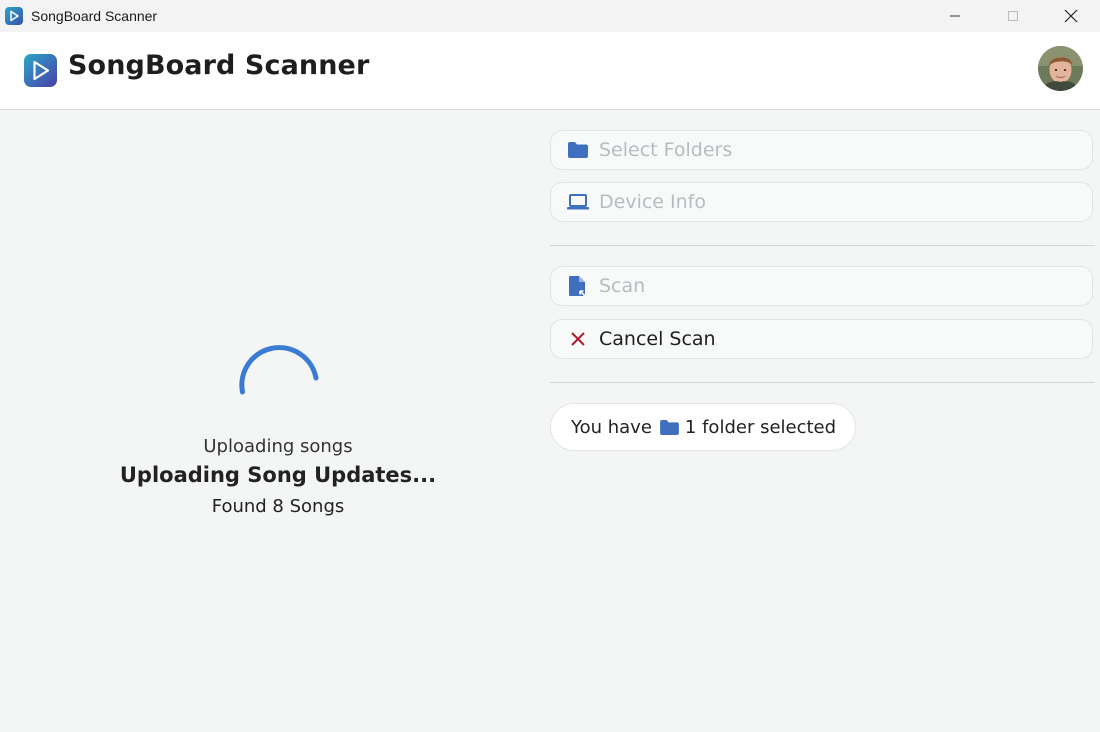  Describe the element at coordinates (760, 427) in the screenshot. I see `selection-count-text: 1 folder selected` at that location.